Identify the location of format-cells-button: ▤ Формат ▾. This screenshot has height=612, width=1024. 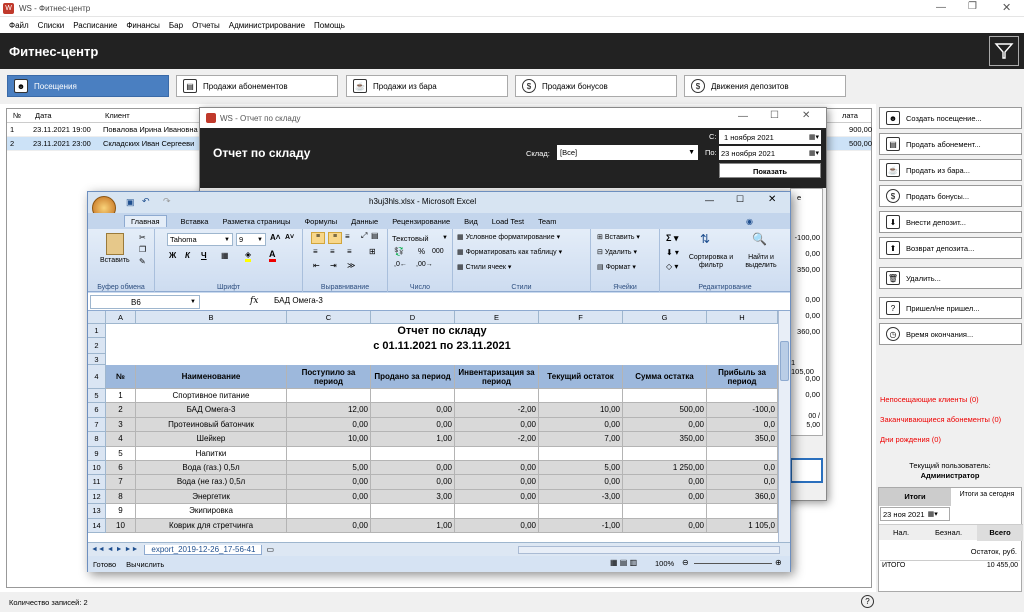
(616, 267).